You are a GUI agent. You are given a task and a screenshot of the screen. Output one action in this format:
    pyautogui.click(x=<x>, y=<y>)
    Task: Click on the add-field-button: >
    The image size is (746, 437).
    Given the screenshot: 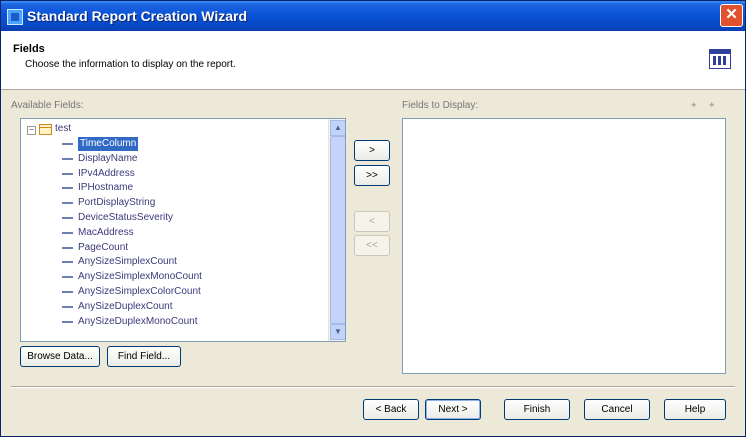 What is the action you would take?
    pyautogui.click(x=372, y=150)
    